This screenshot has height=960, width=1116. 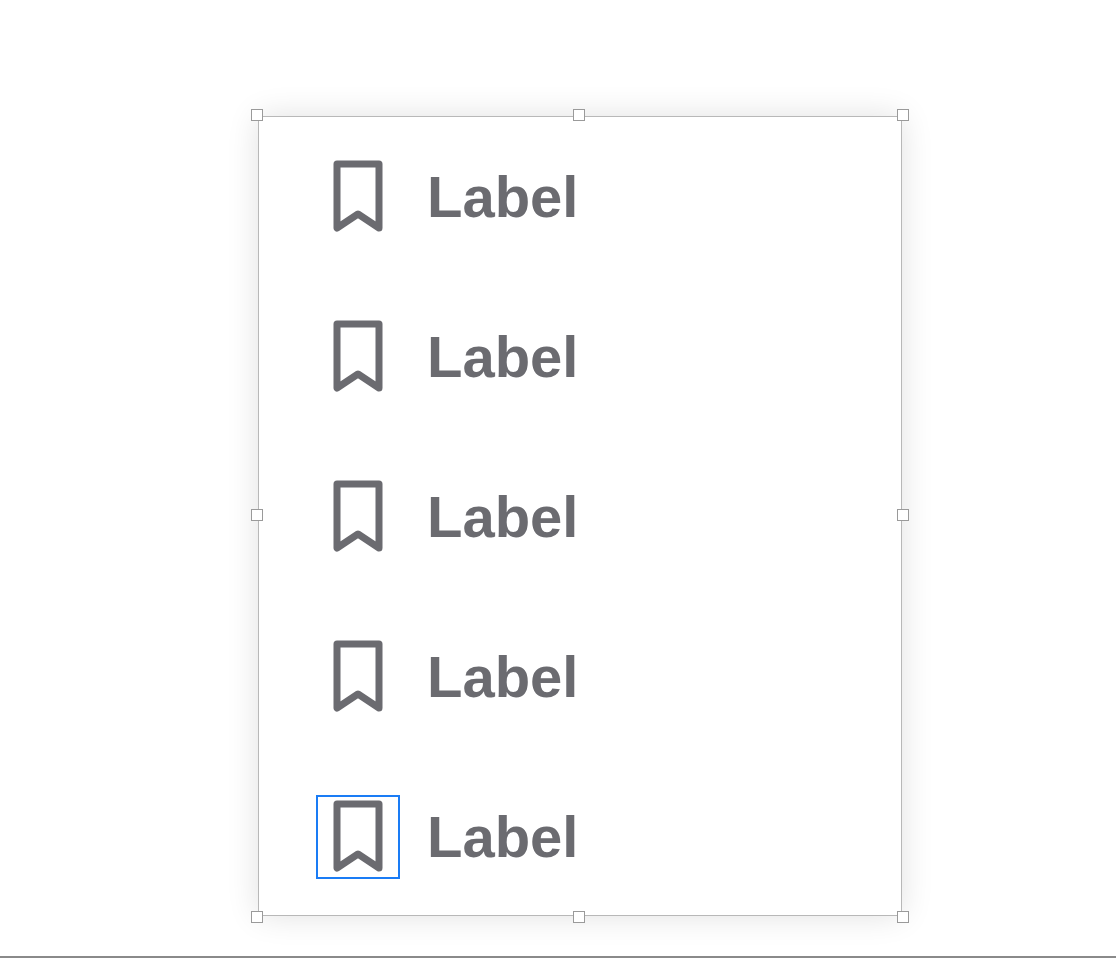 I want to click on bookmark-icon, so click(x=358, y=837).